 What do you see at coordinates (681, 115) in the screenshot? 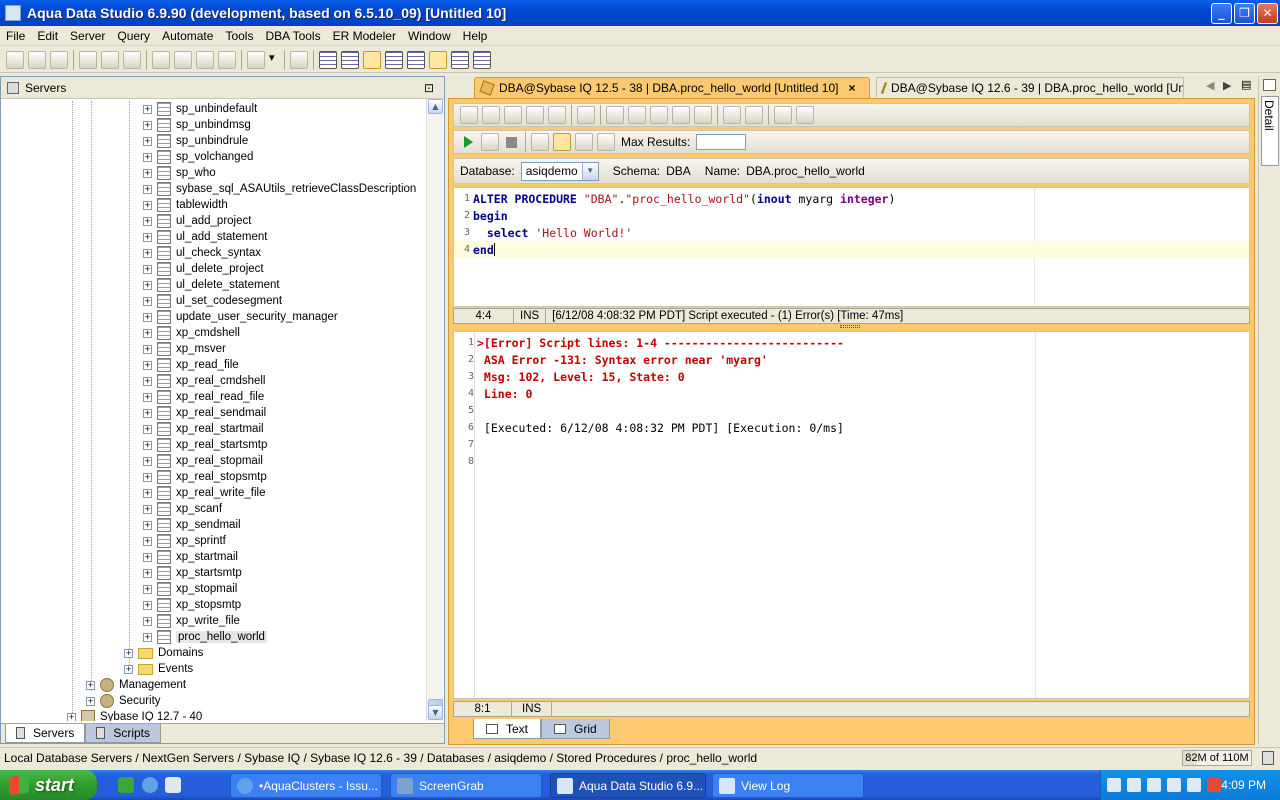
I see `undo-icon` at bounding box center [681, 115].